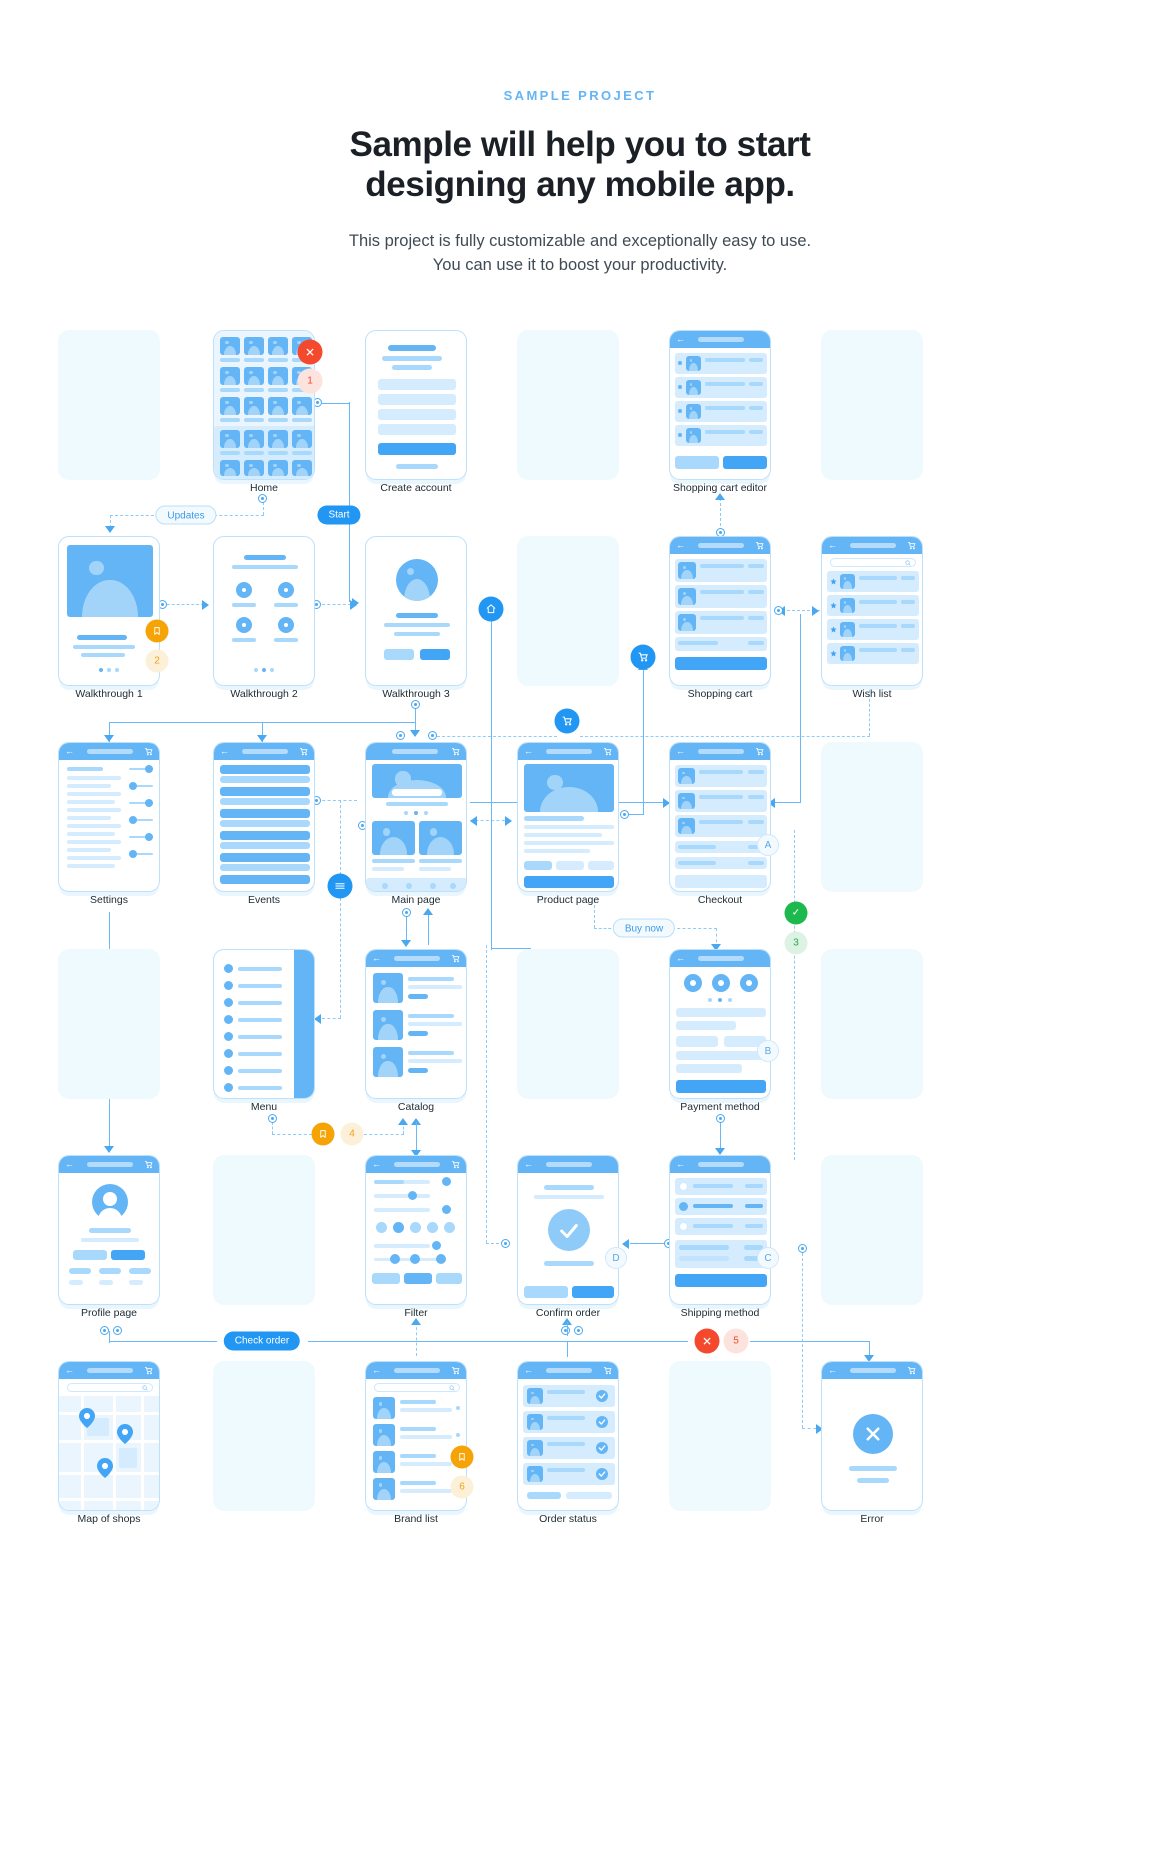  I want to click on badge-number-5: 5, so click(736, 1341).